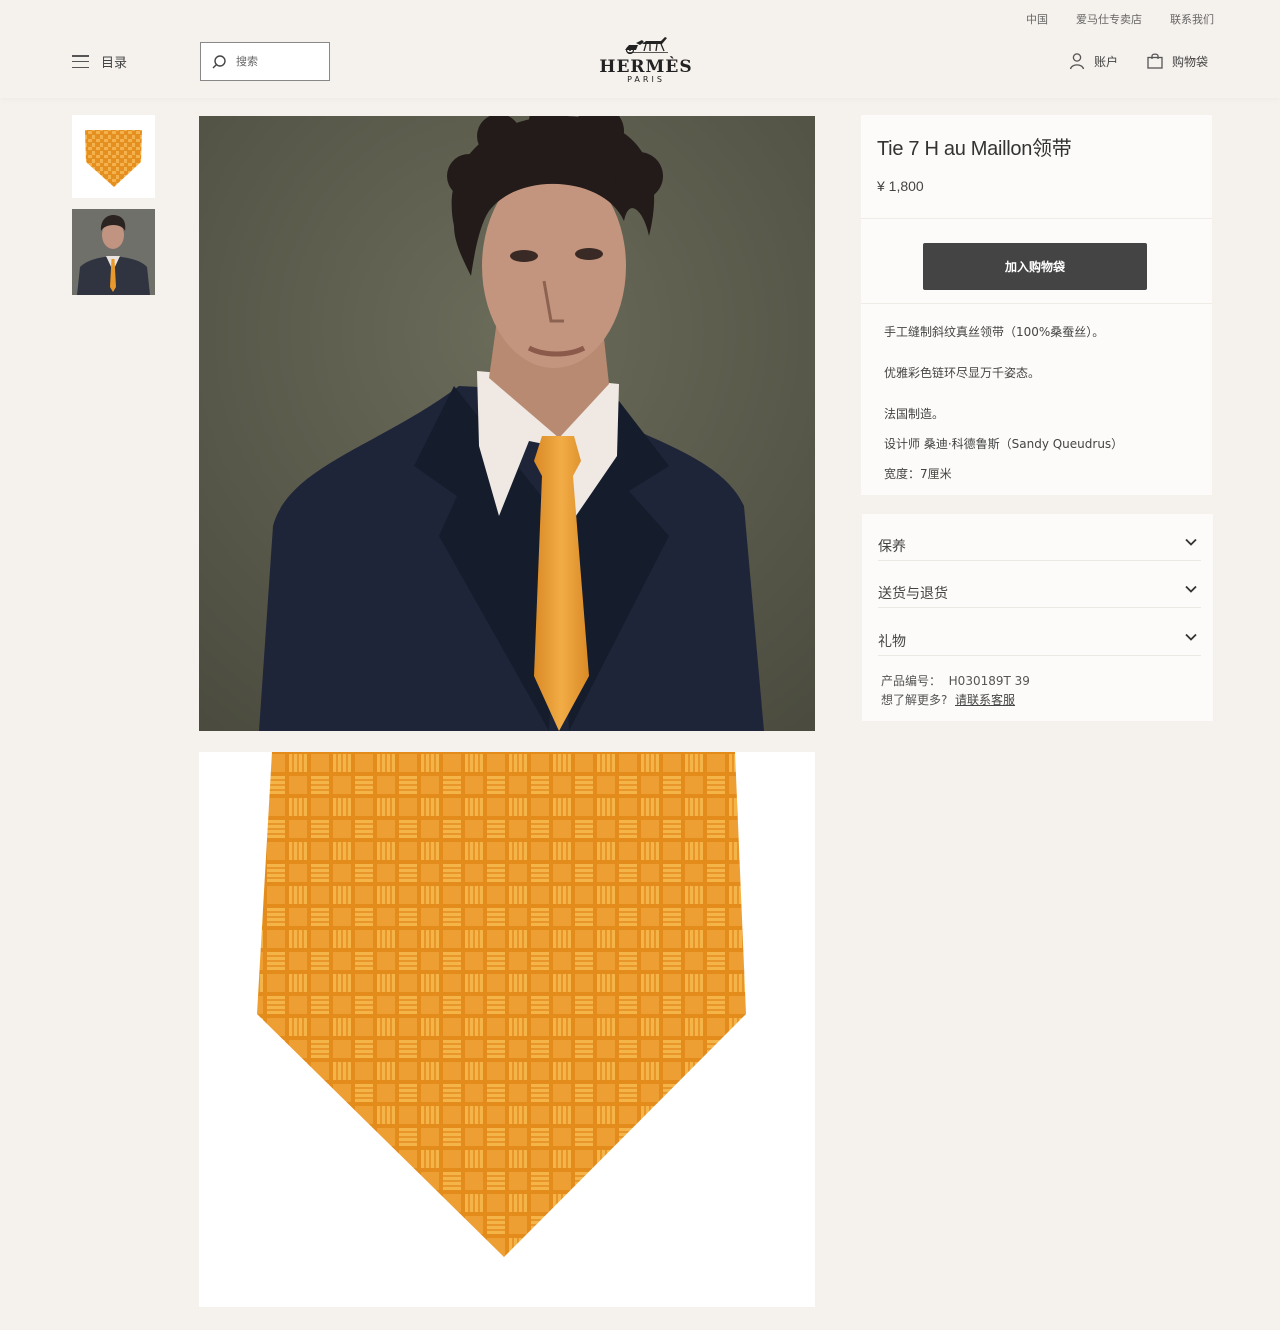 The image size is (1280, 1330). What do you see at coordinates (113, 252) in the screenshot?
I see `thumbnail-model` at bounding box center [113, 252].